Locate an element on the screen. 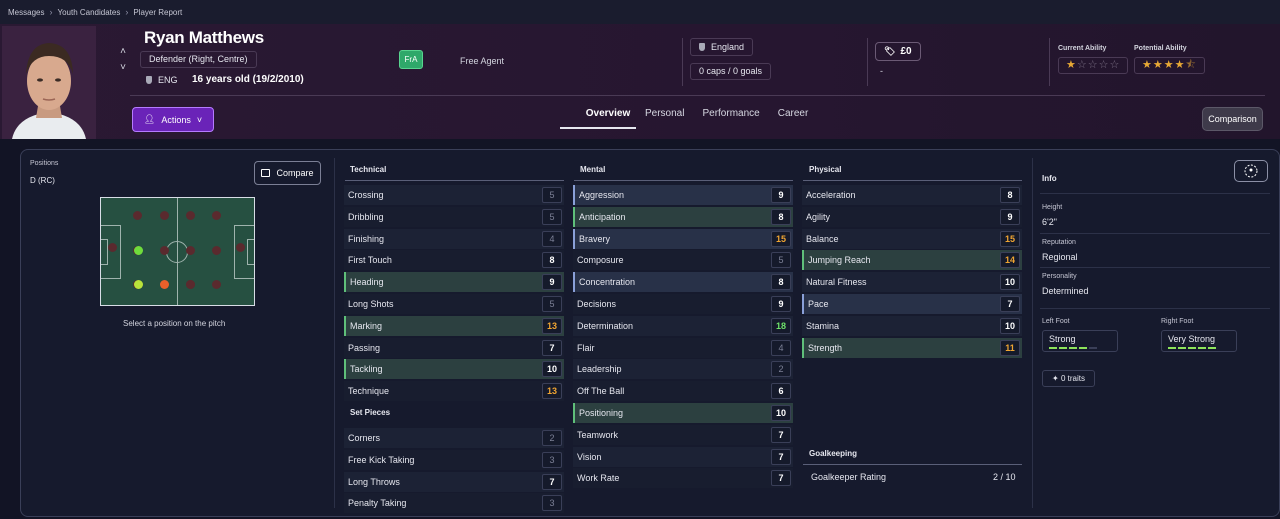 Image resolution: width=1280 pixels, height=519 pixels. attribute-value: 8 is located at coordinates (781, 282).